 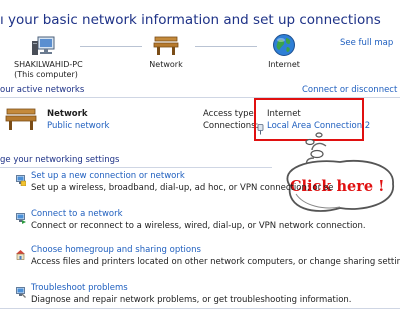 What do you see at coordinates (166, 45) in the screenshot?
I see `network-bench-icon` at bounding box center [166, 45].